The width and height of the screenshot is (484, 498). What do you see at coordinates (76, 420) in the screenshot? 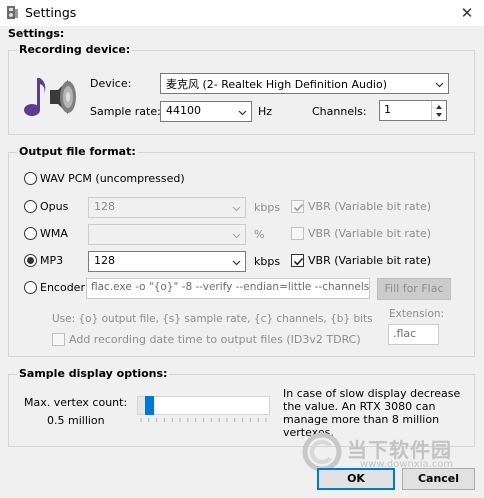
I see `max-vertex-value: 0.5 million` at bounding box center [76, 420].